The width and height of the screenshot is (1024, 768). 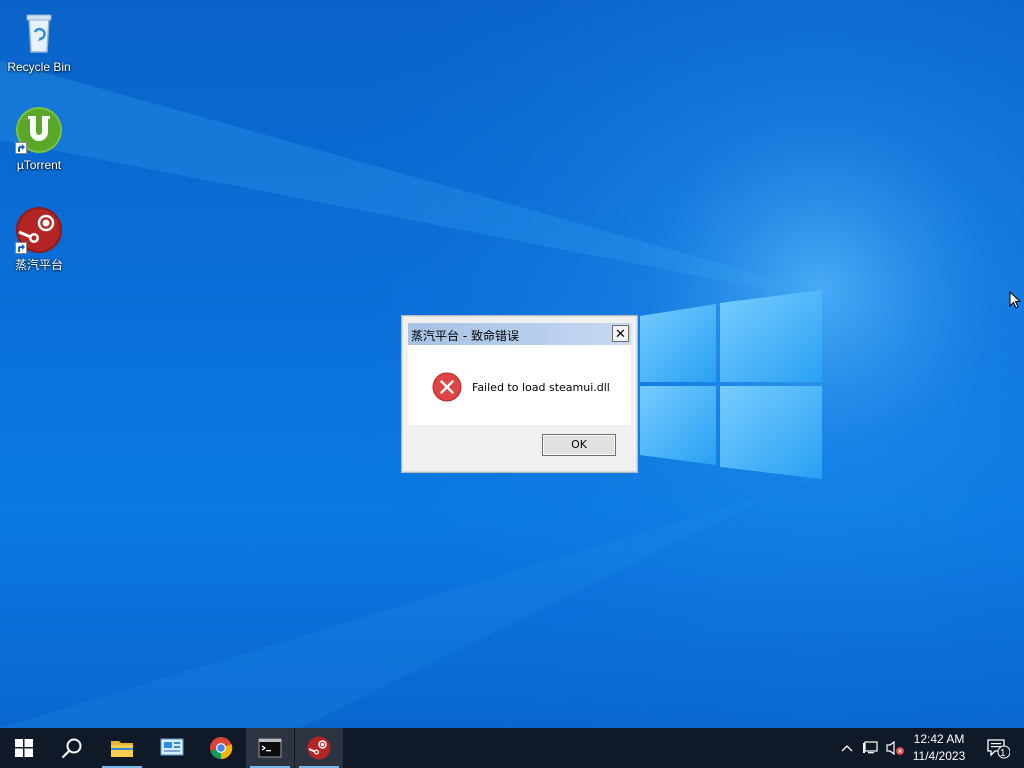 I want to click on dialog-message: Failed to load steamui.dll, so click(x=541, y=387).